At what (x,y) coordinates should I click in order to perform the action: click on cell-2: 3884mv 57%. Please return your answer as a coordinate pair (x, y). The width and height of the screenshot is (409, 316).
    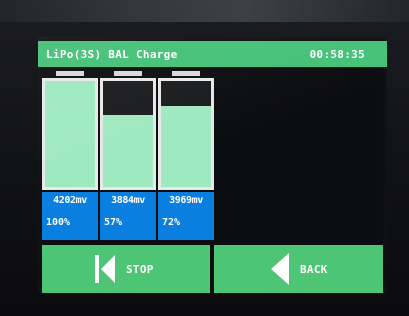
    Looking at the image, I should click on (128, 172).